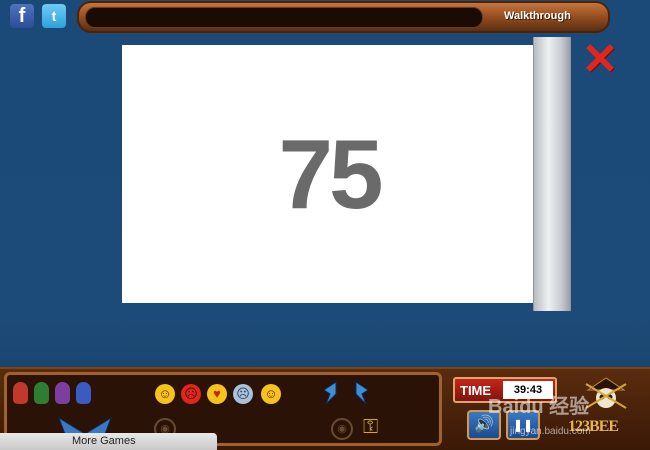  What do you see at coordinates (20, 393) in the screenshot?
I see `doll-item-red` at bounding box center [20, 393].